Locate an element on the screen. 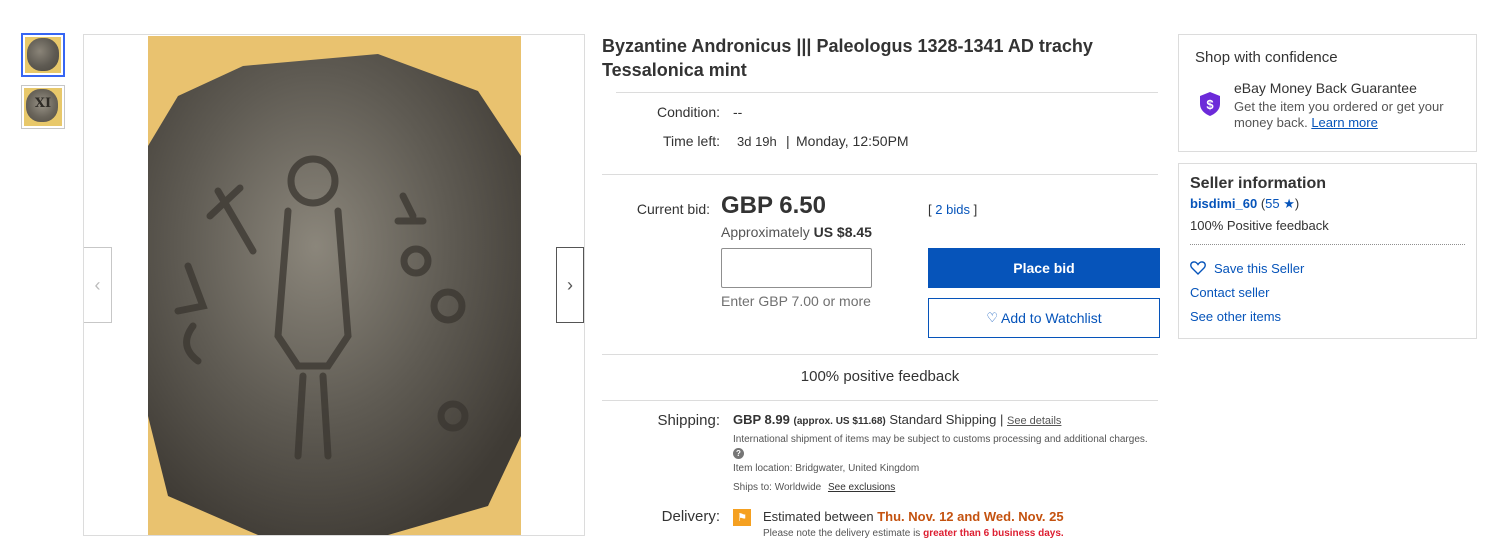 The image size is (1490, 545). time-left-value: 3d 19h is located at coordinates (757, 141).